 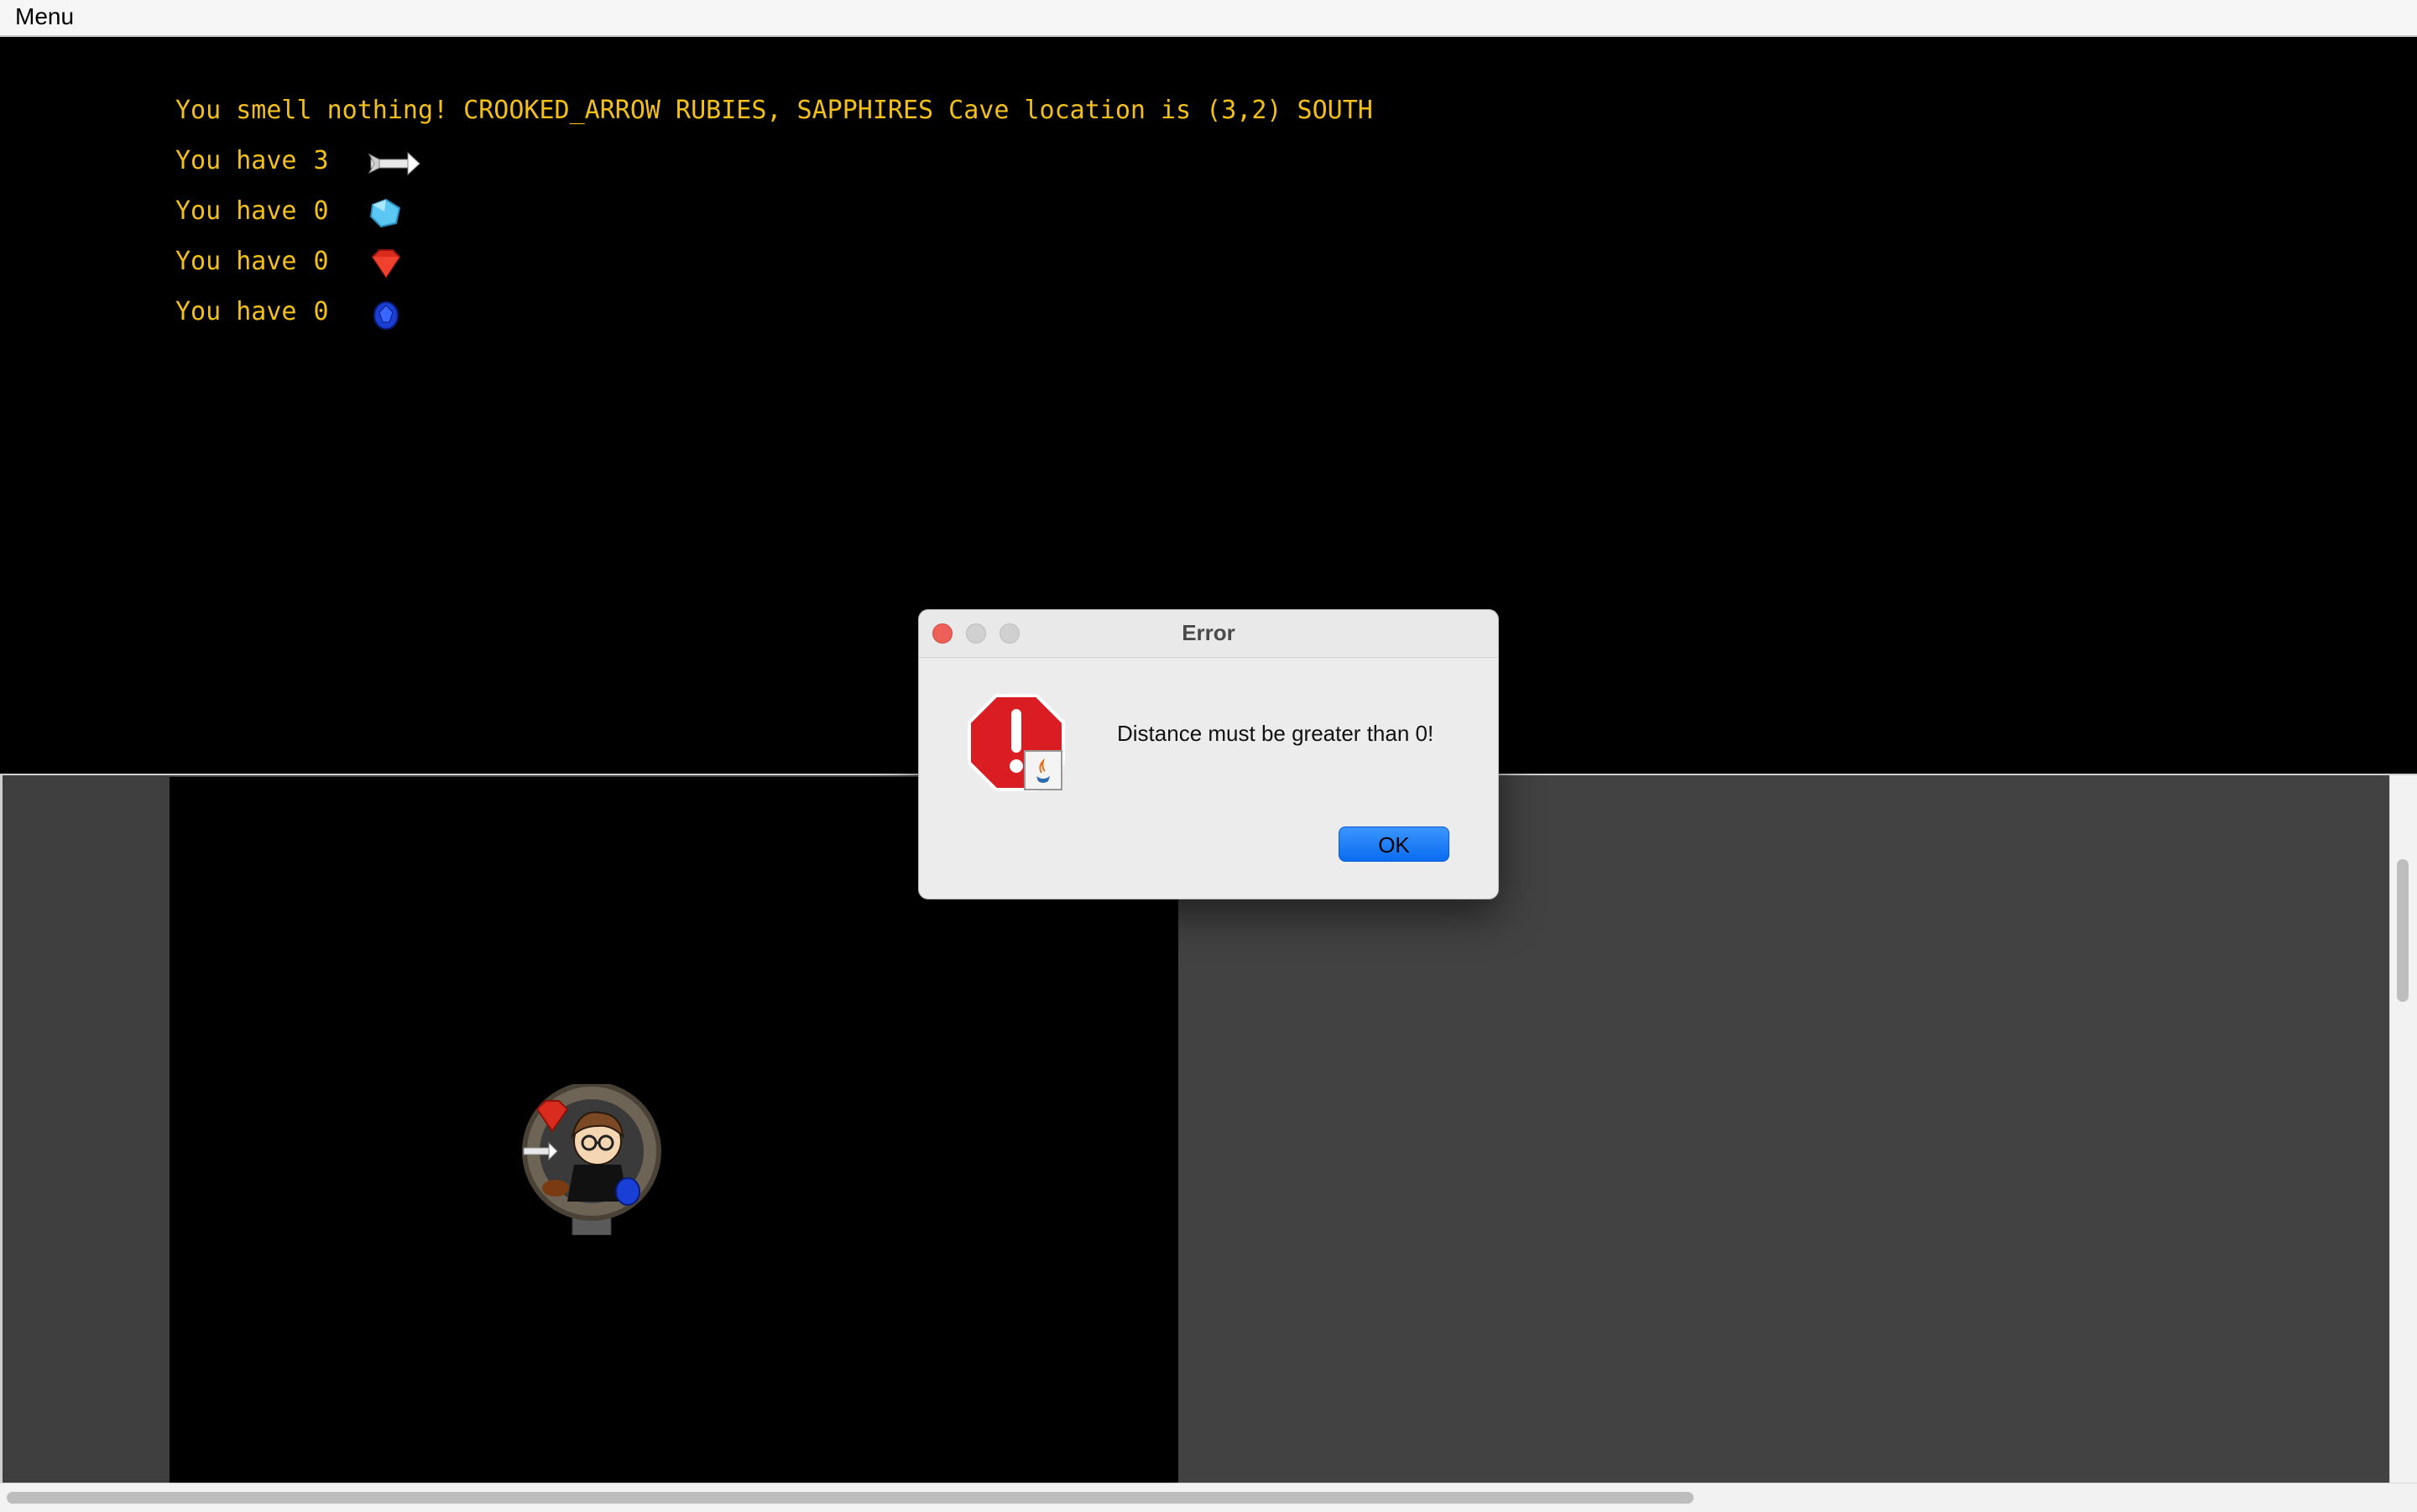 What do you see at coordinates (1275, 734) in the screenshot?
I see `error-message: Distance must be greater than 0!` at bounding box center [1275, 734].